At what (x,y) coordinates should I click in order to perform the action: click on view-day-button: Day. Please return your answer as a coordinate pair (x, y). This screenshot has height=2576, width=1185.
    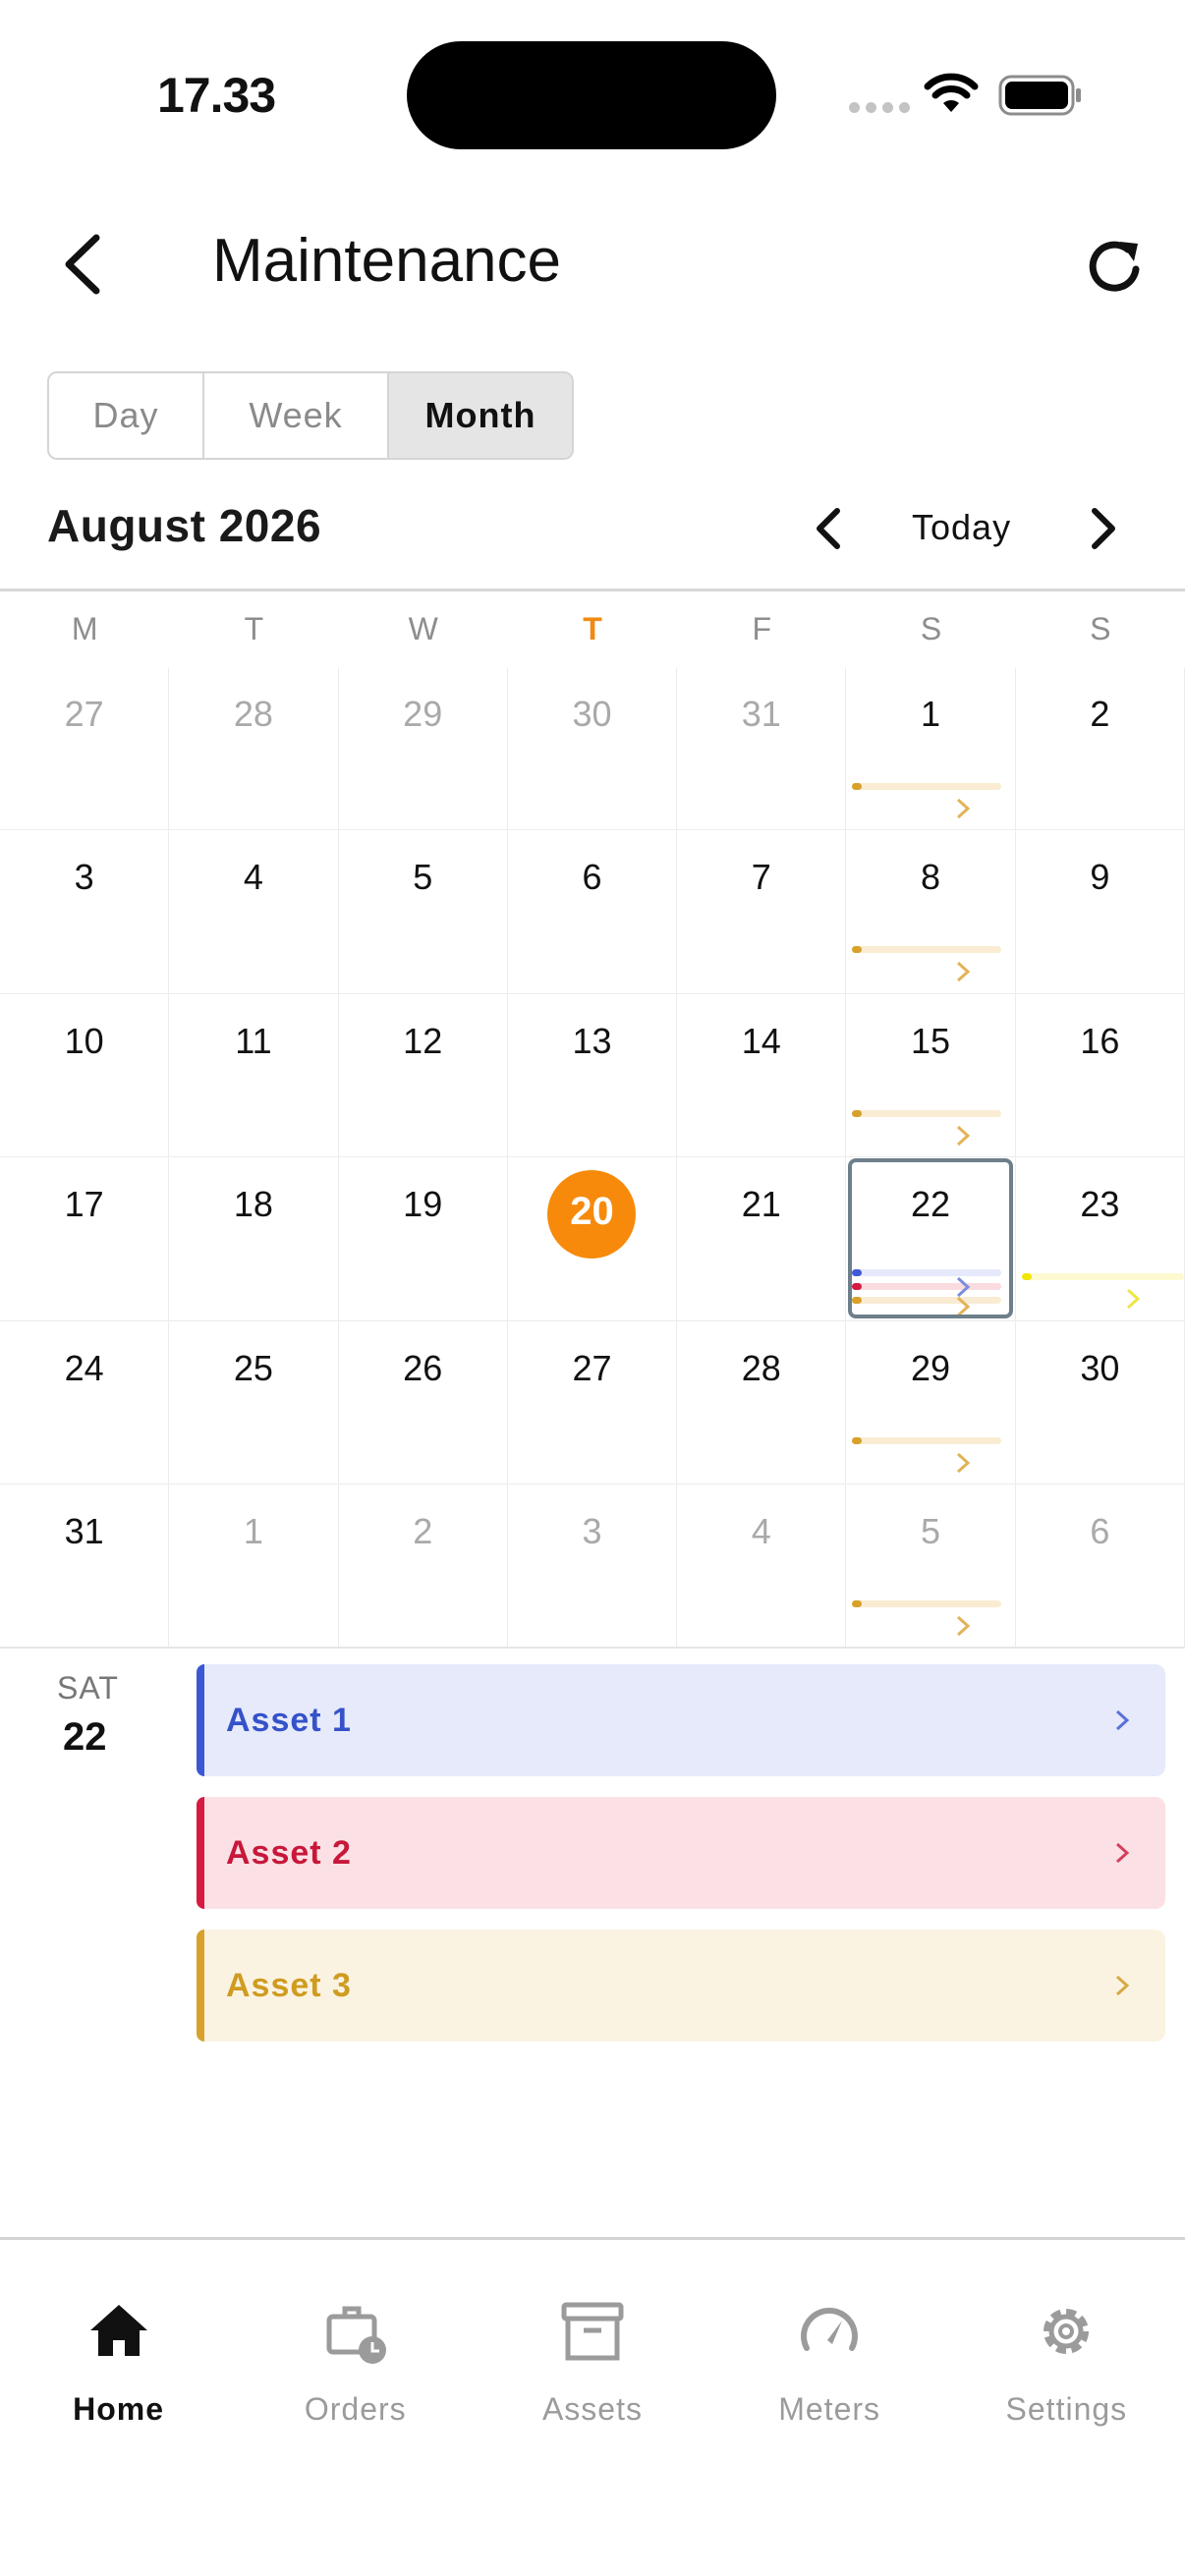
    Looking at the image, I should click on (126, 415).